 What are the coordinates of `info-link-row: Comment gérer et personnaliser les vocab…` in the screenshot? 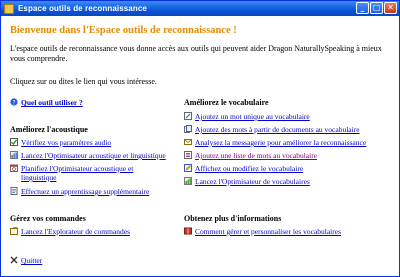 It's located at (262, 231).